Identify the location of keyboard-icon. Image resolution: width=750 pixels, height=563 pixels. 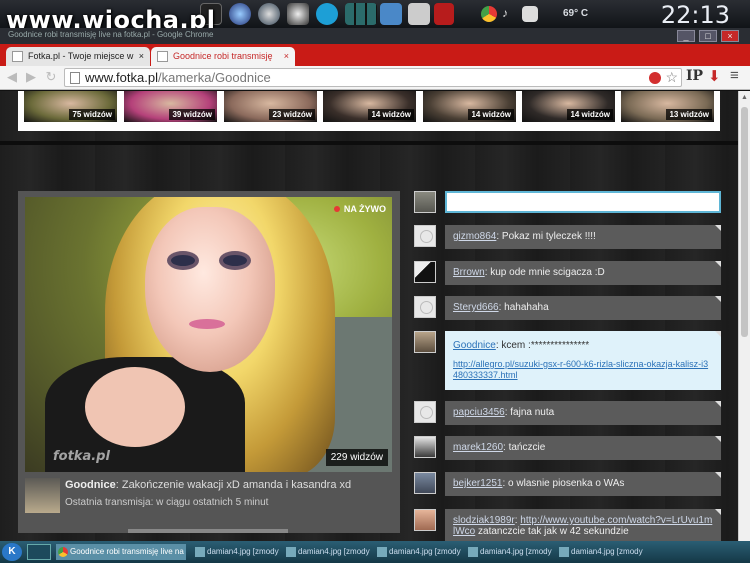
(530, 14).